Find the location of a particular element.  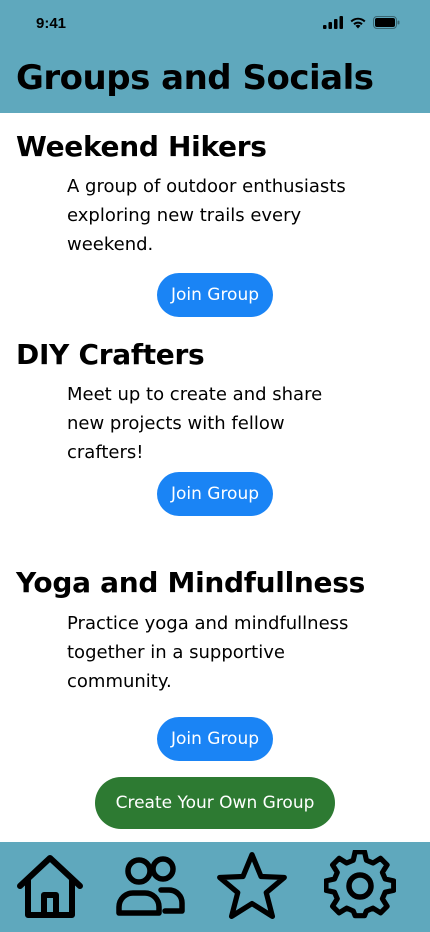

wifi-icon is located at coordinates (358, 23).